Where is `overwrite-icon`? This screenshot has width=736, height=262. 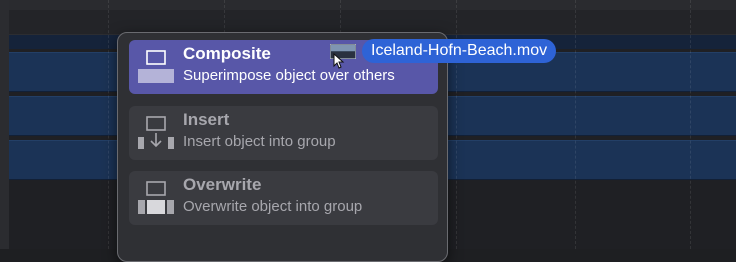
overwrite-icon is located at coordinates (156, 197).